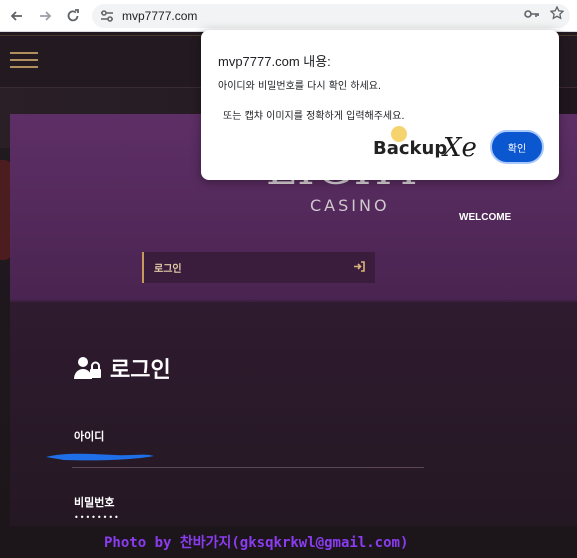 The height and width of the screenshot is (558, 577). Describe the element at coordinates (45, 16) in the screenshot. I see `arrow-right-icon` at that location.